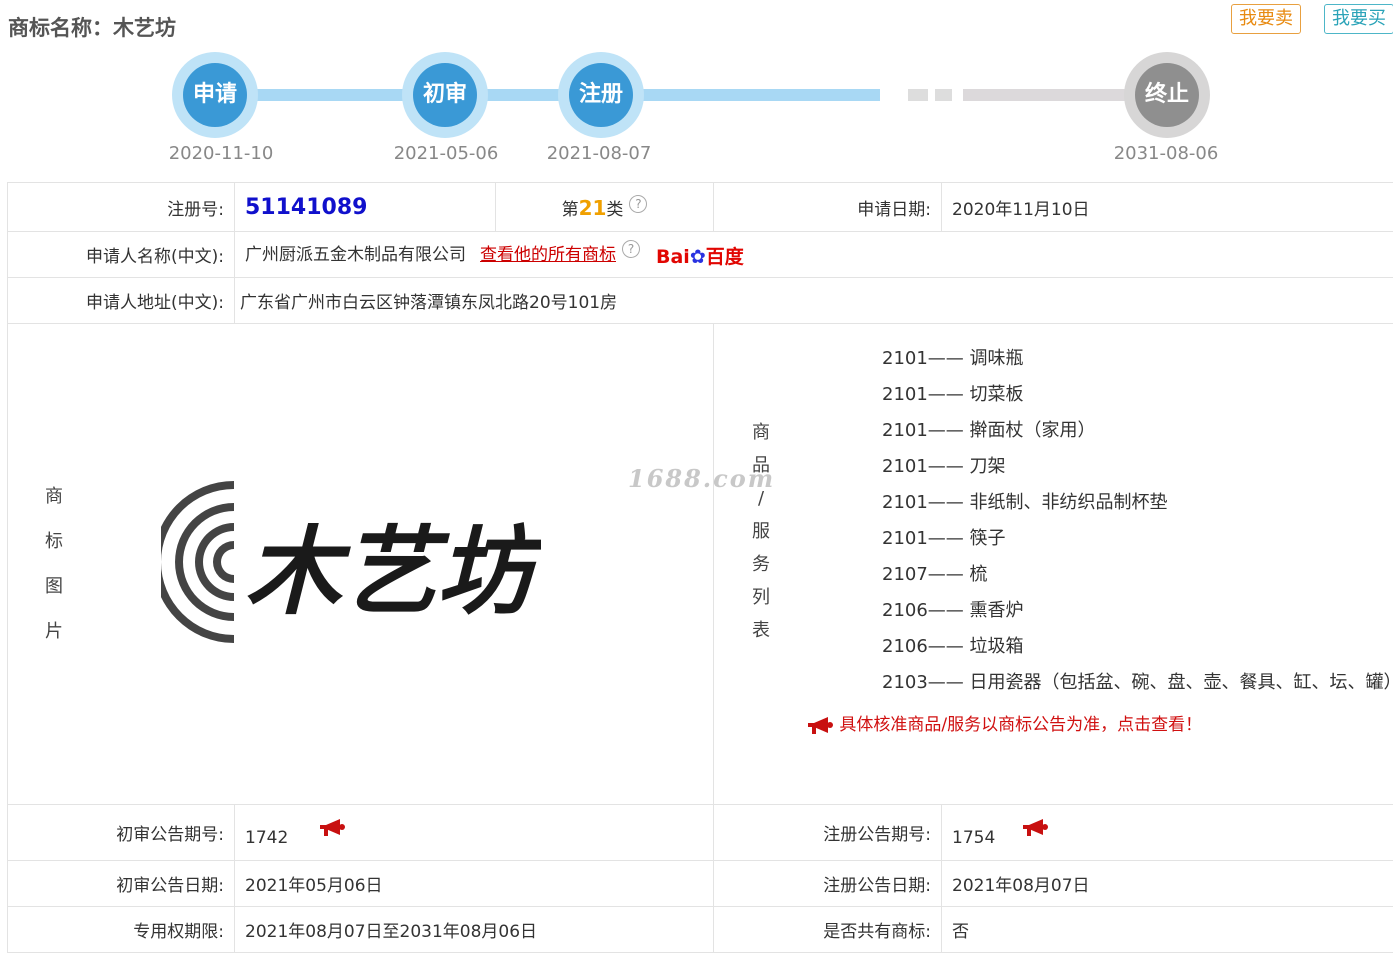 The image size is (1393, 957). I want to click on page-title: 商标名称：木艺坊, so click(92, 28).